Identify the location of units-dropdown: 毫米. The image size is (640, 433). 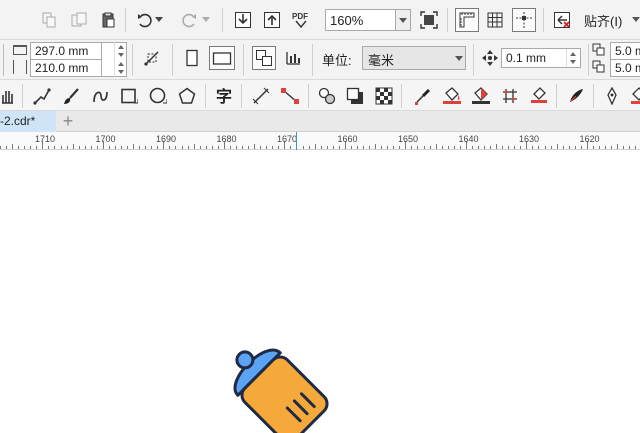
(414, 58).